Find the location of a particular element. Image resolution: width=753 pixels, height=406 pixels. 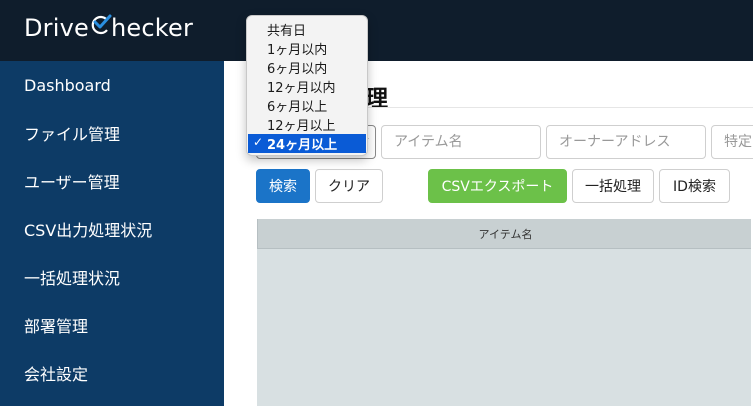

option-label: 6ヶ月以内 is located at coordinates (297, 69).